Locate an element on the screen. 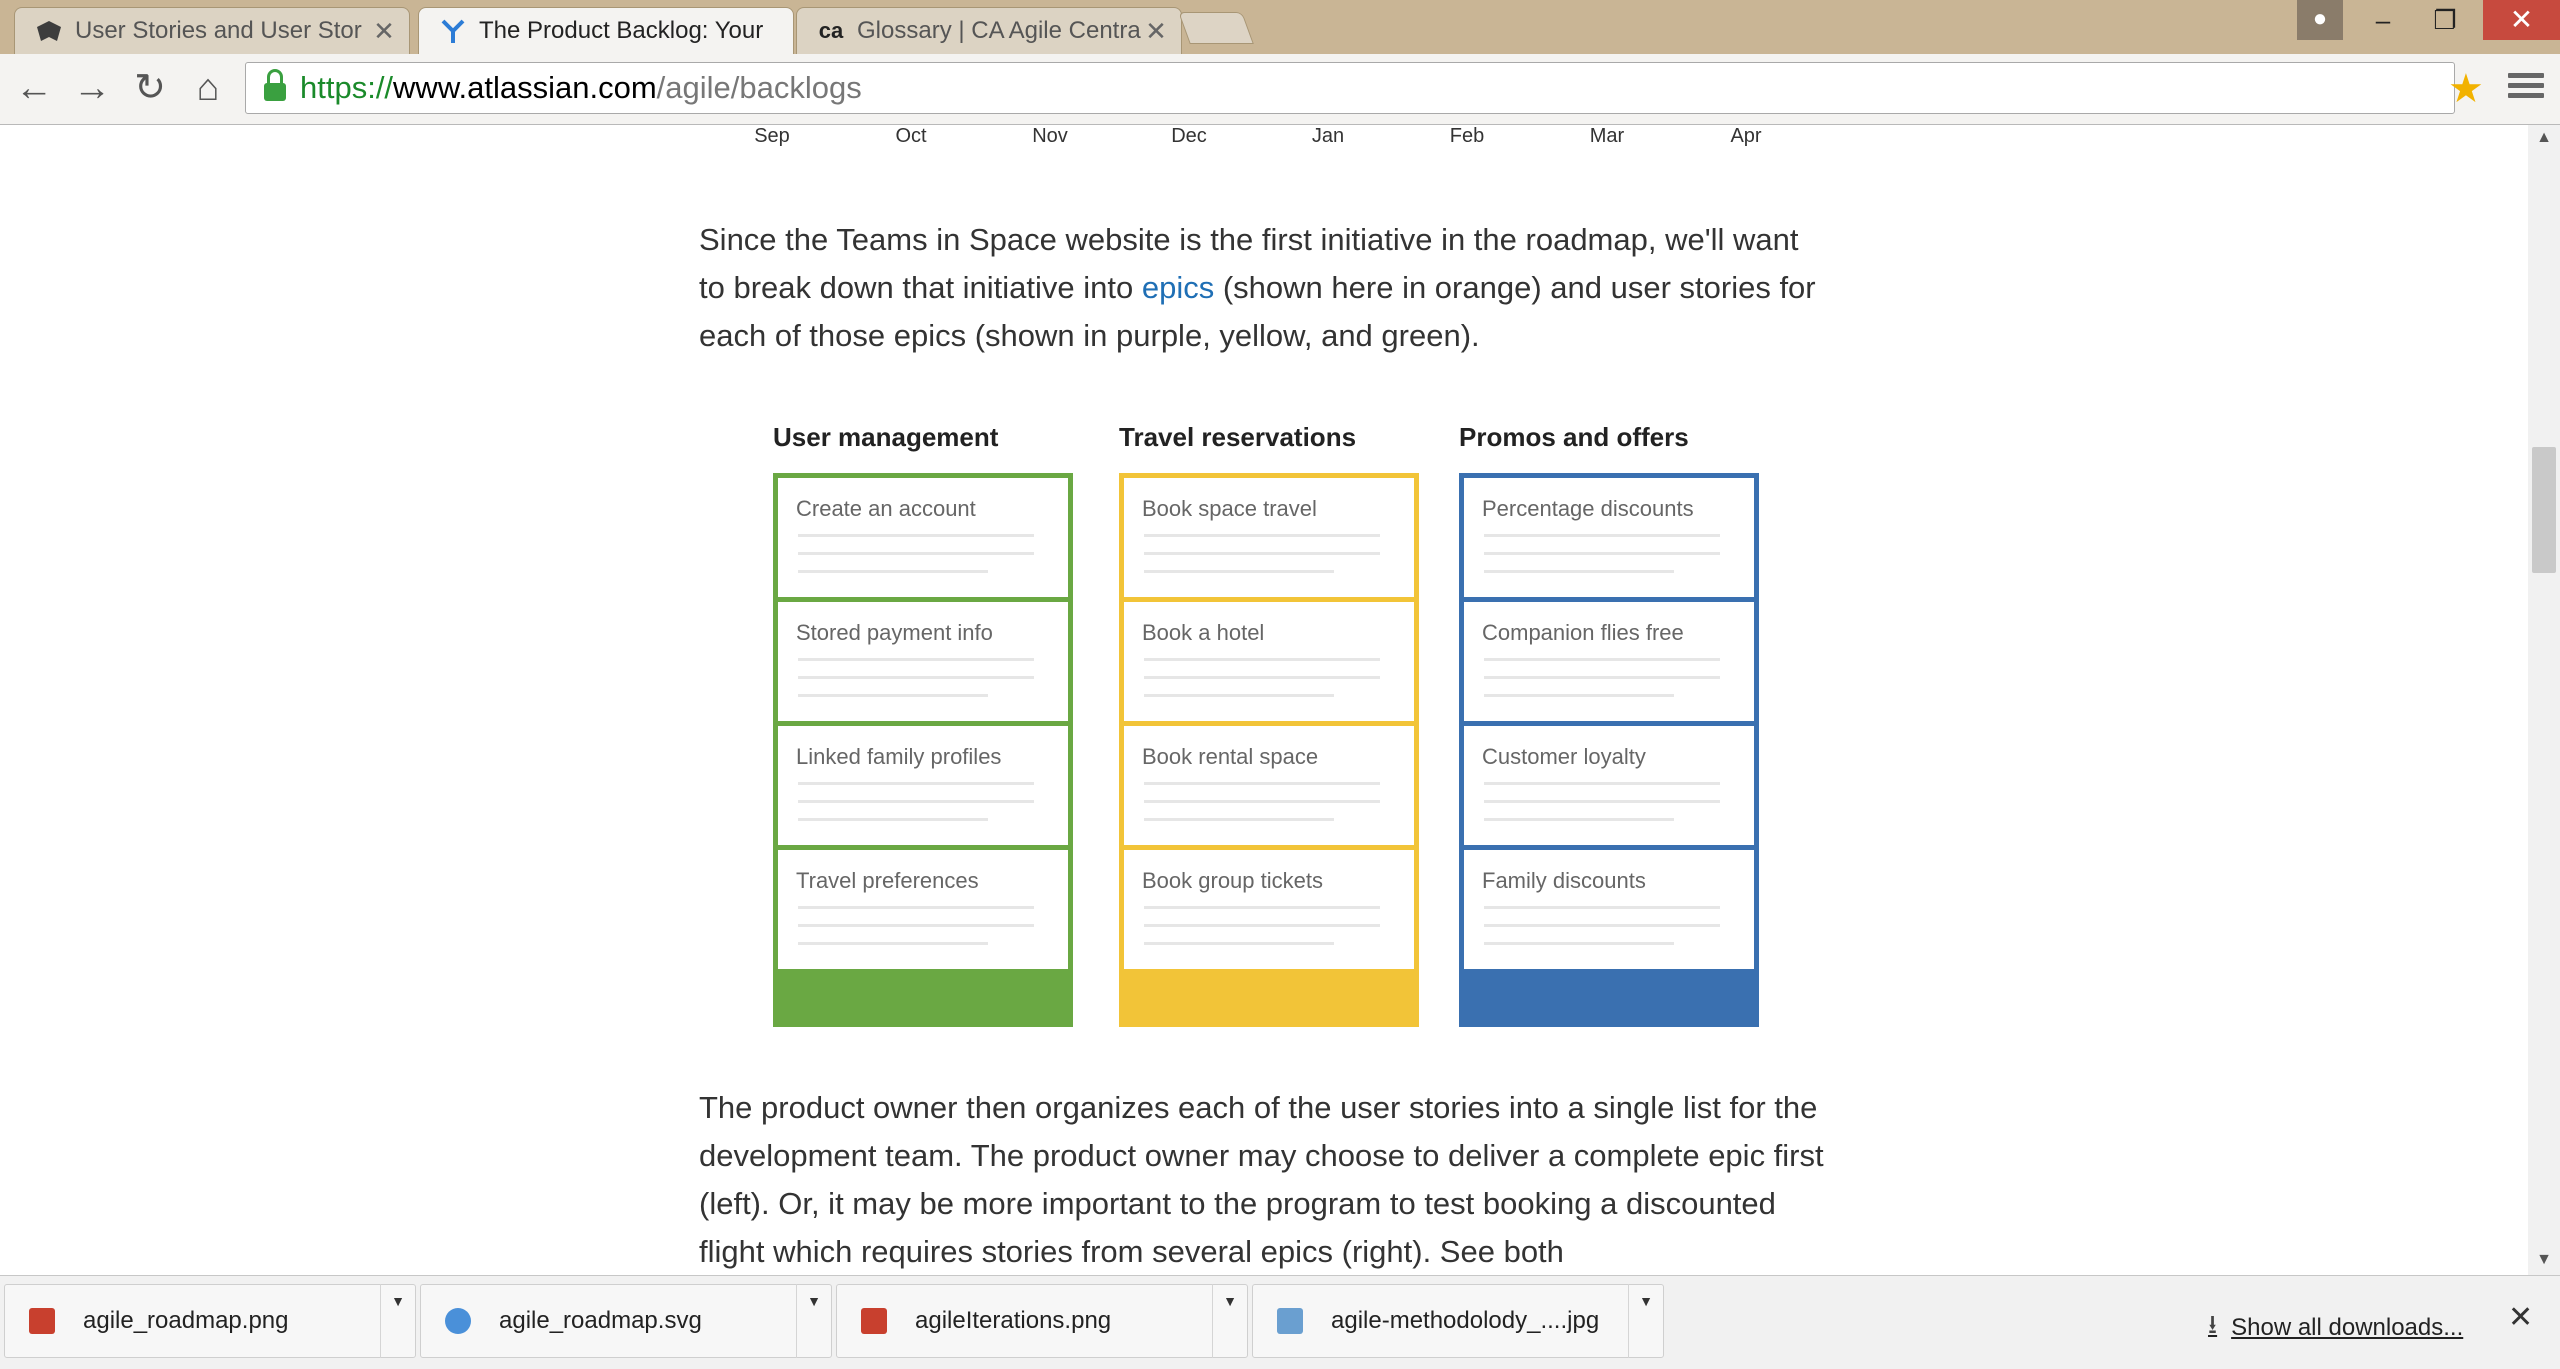 This screenshot has height=1369, width=2560. story-label: Travel preferences is located at coordinates (887, 880).